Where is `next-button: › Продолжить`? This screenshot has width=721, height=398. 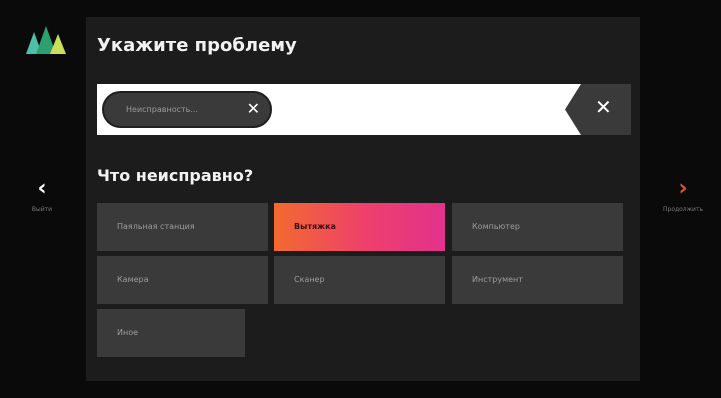 next-button: › Продолжить is located at coordinates (683, 195).